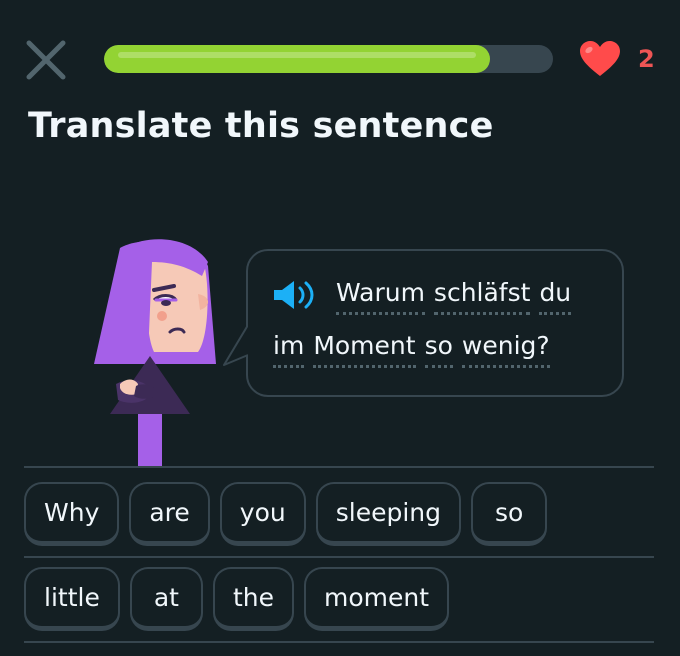  I want to click on prompt-word: du, so click(555, 296).